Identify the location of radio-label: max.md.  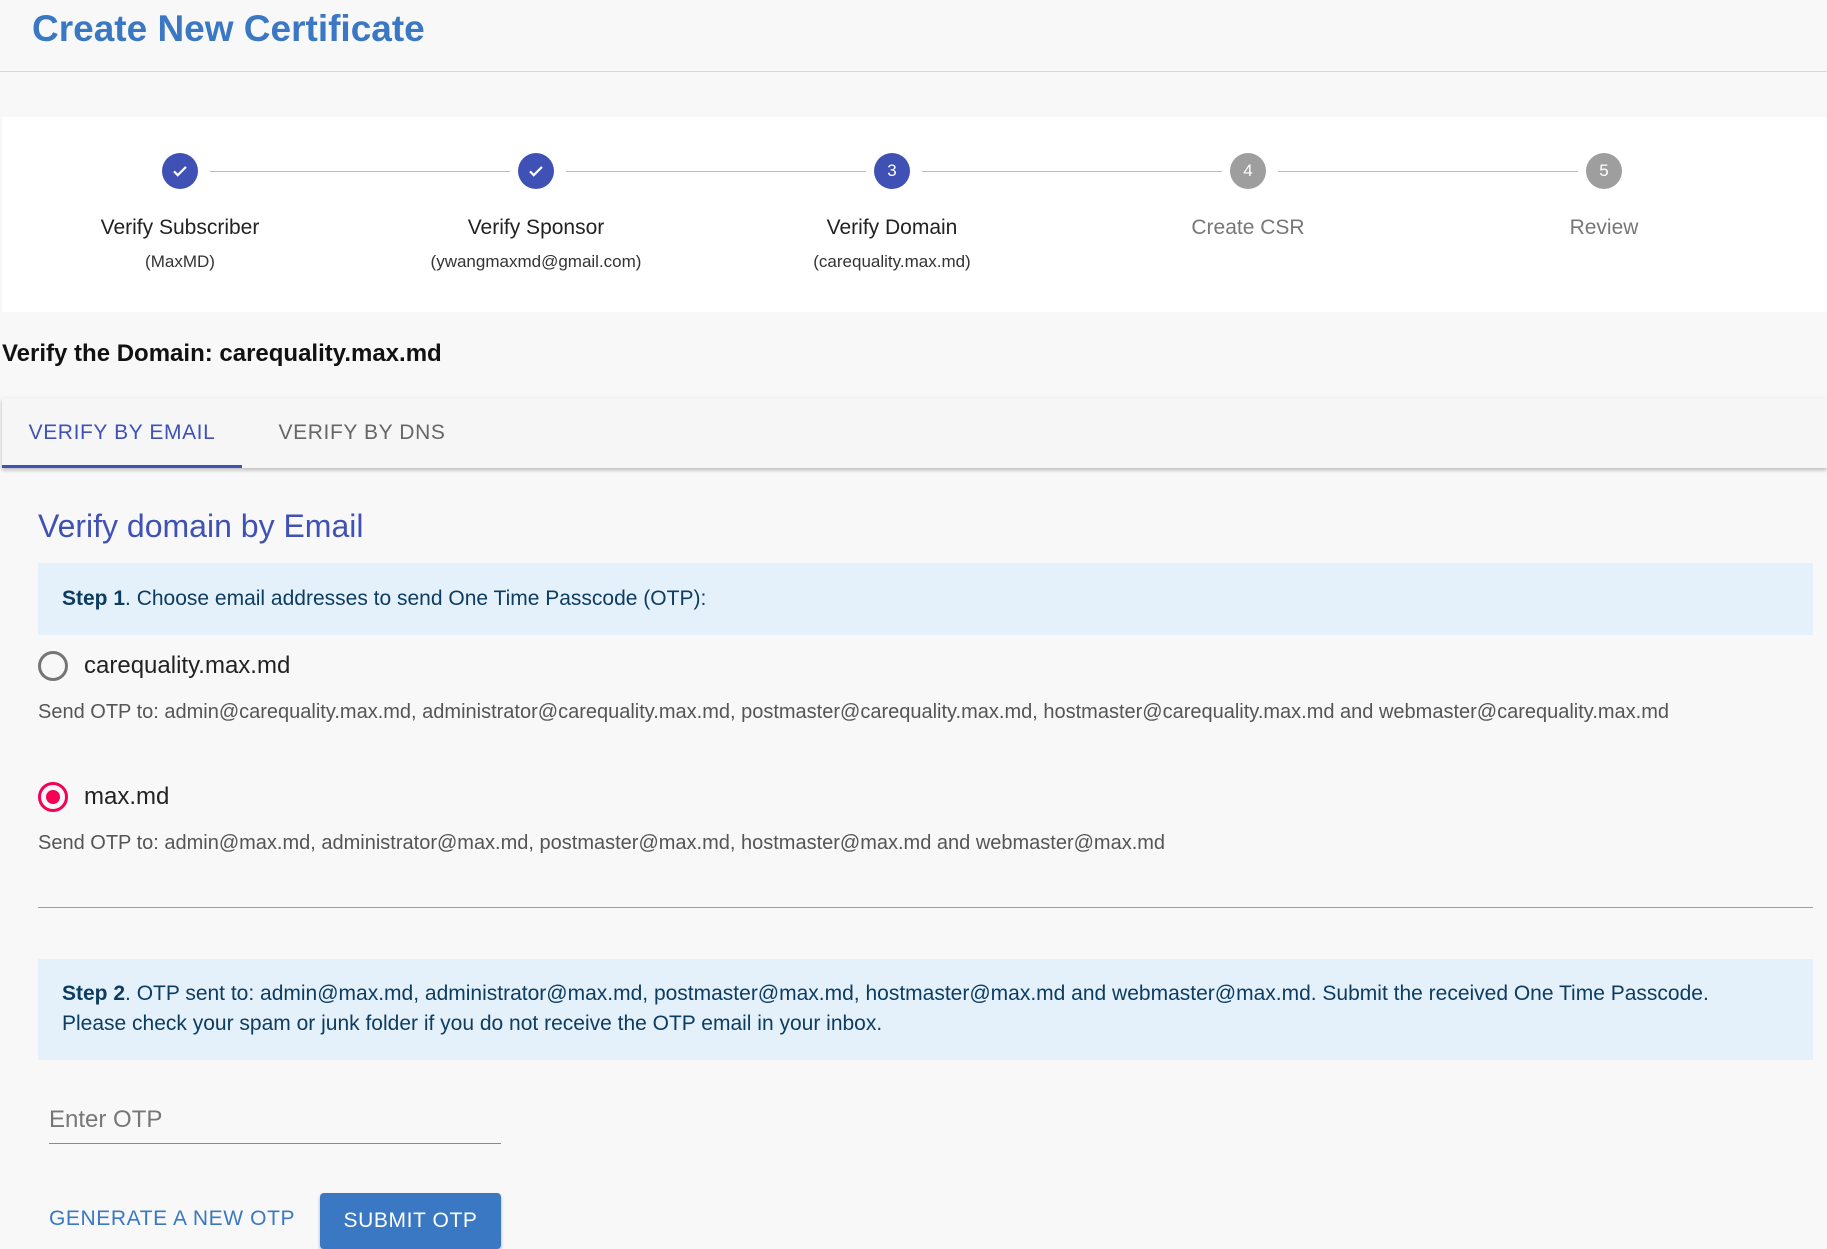
(126, 797).